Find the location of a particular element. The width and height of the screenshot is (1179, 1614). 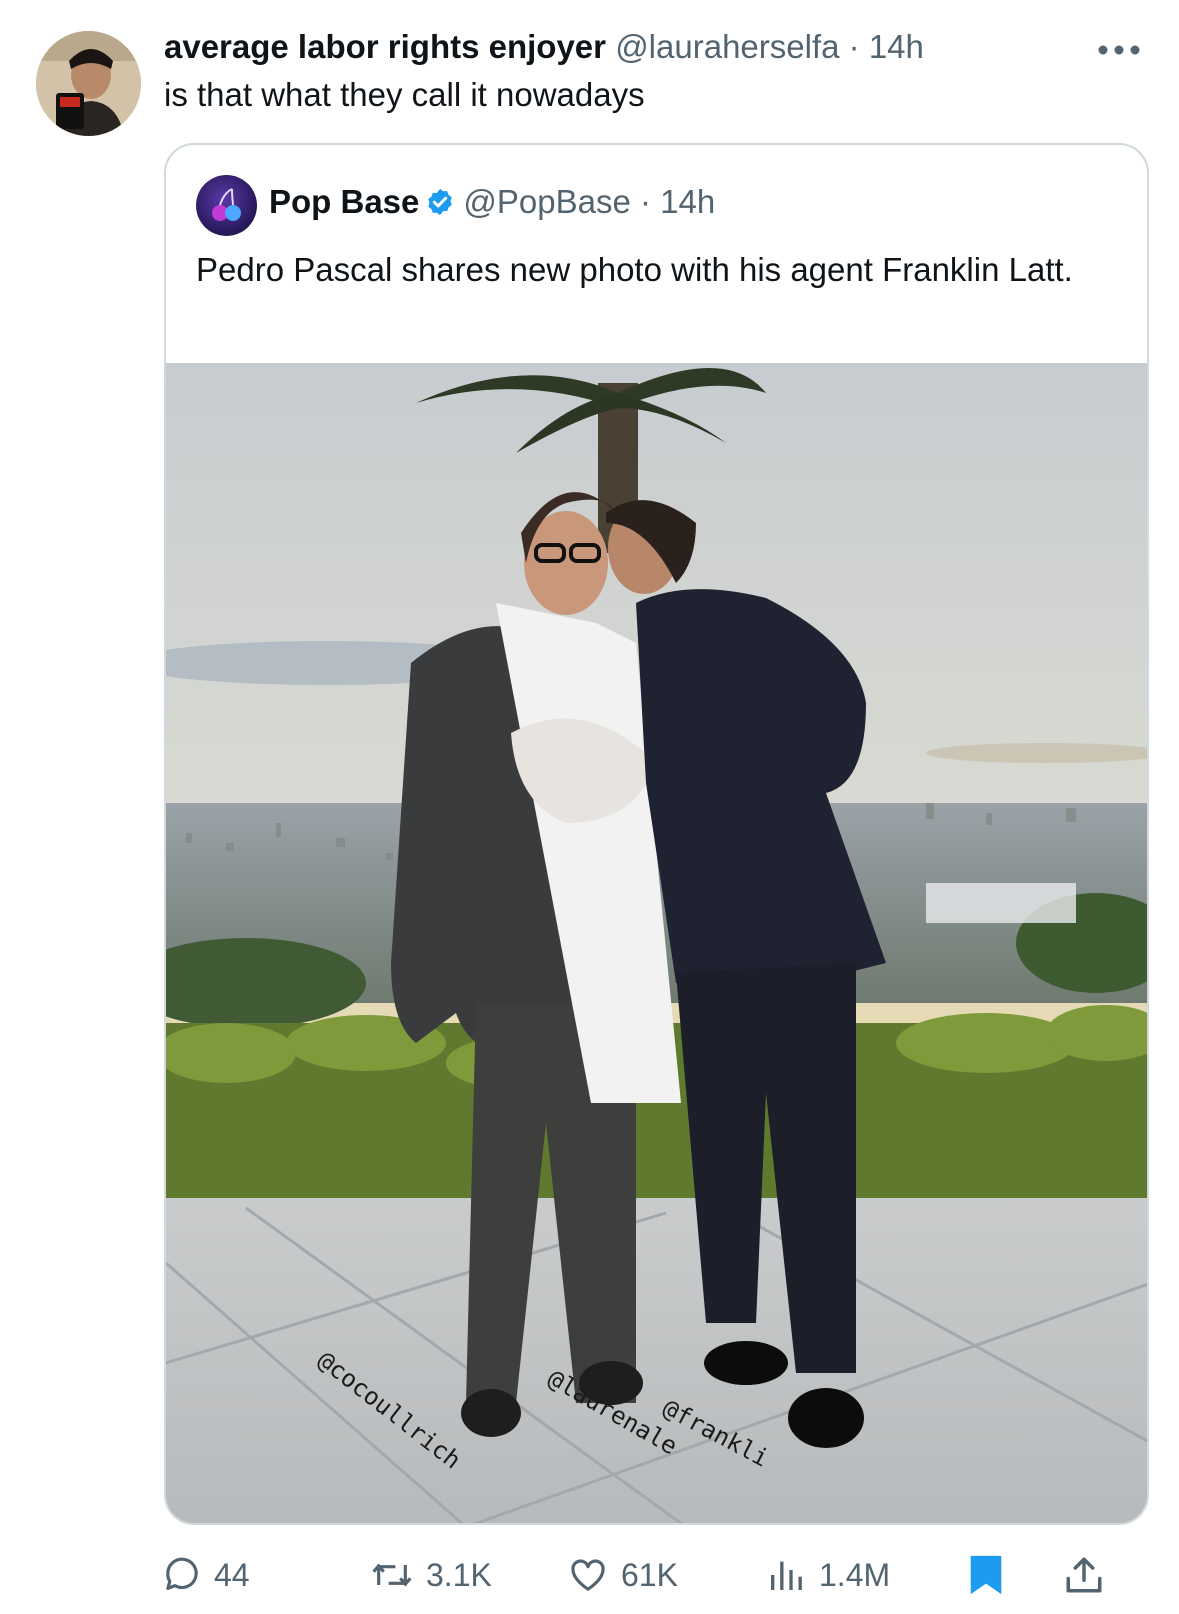

author-avatar is located at coordinates (88, 83).